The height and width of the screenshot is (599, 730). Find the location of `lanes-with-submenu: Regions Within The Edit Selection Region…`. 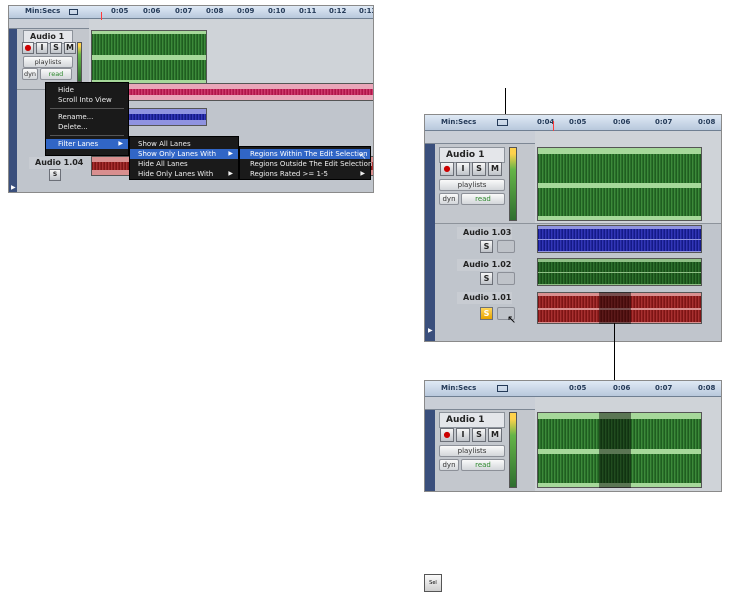

lanes-with-submenu: Regions Within The Edit Selection Region… is located at coordinates (305, 163).